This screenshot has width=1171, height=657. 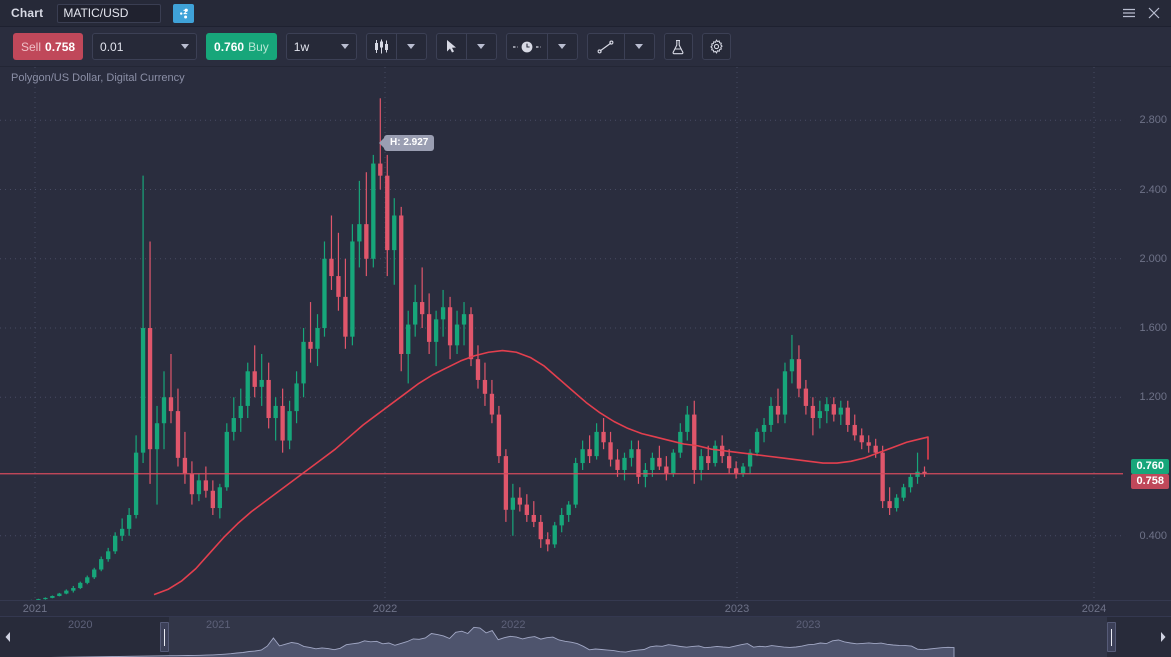 I want to click on clock-icon, so click(x=526, y=46).